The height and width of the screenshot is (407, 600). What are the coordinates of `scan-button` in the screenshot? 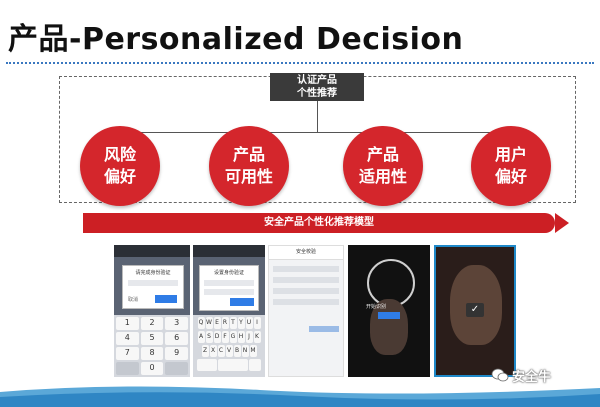 It's located at (389, 315).